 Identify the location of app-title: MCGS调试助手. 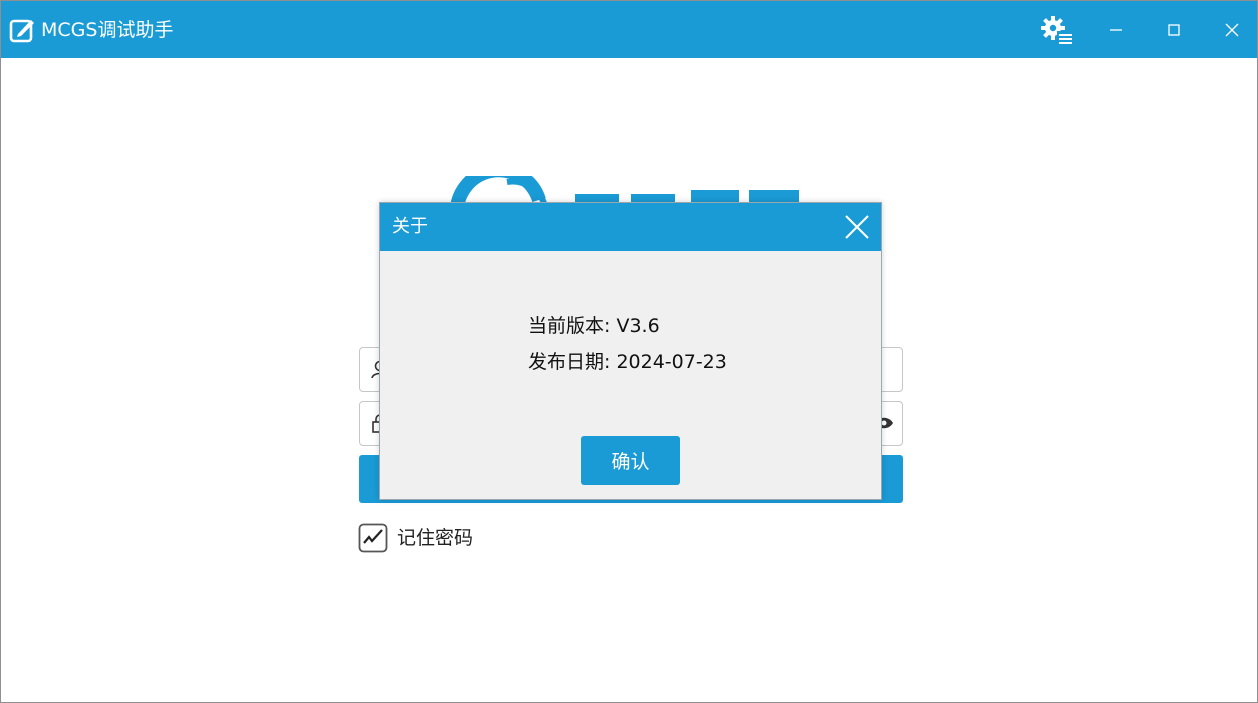
(107, 30).